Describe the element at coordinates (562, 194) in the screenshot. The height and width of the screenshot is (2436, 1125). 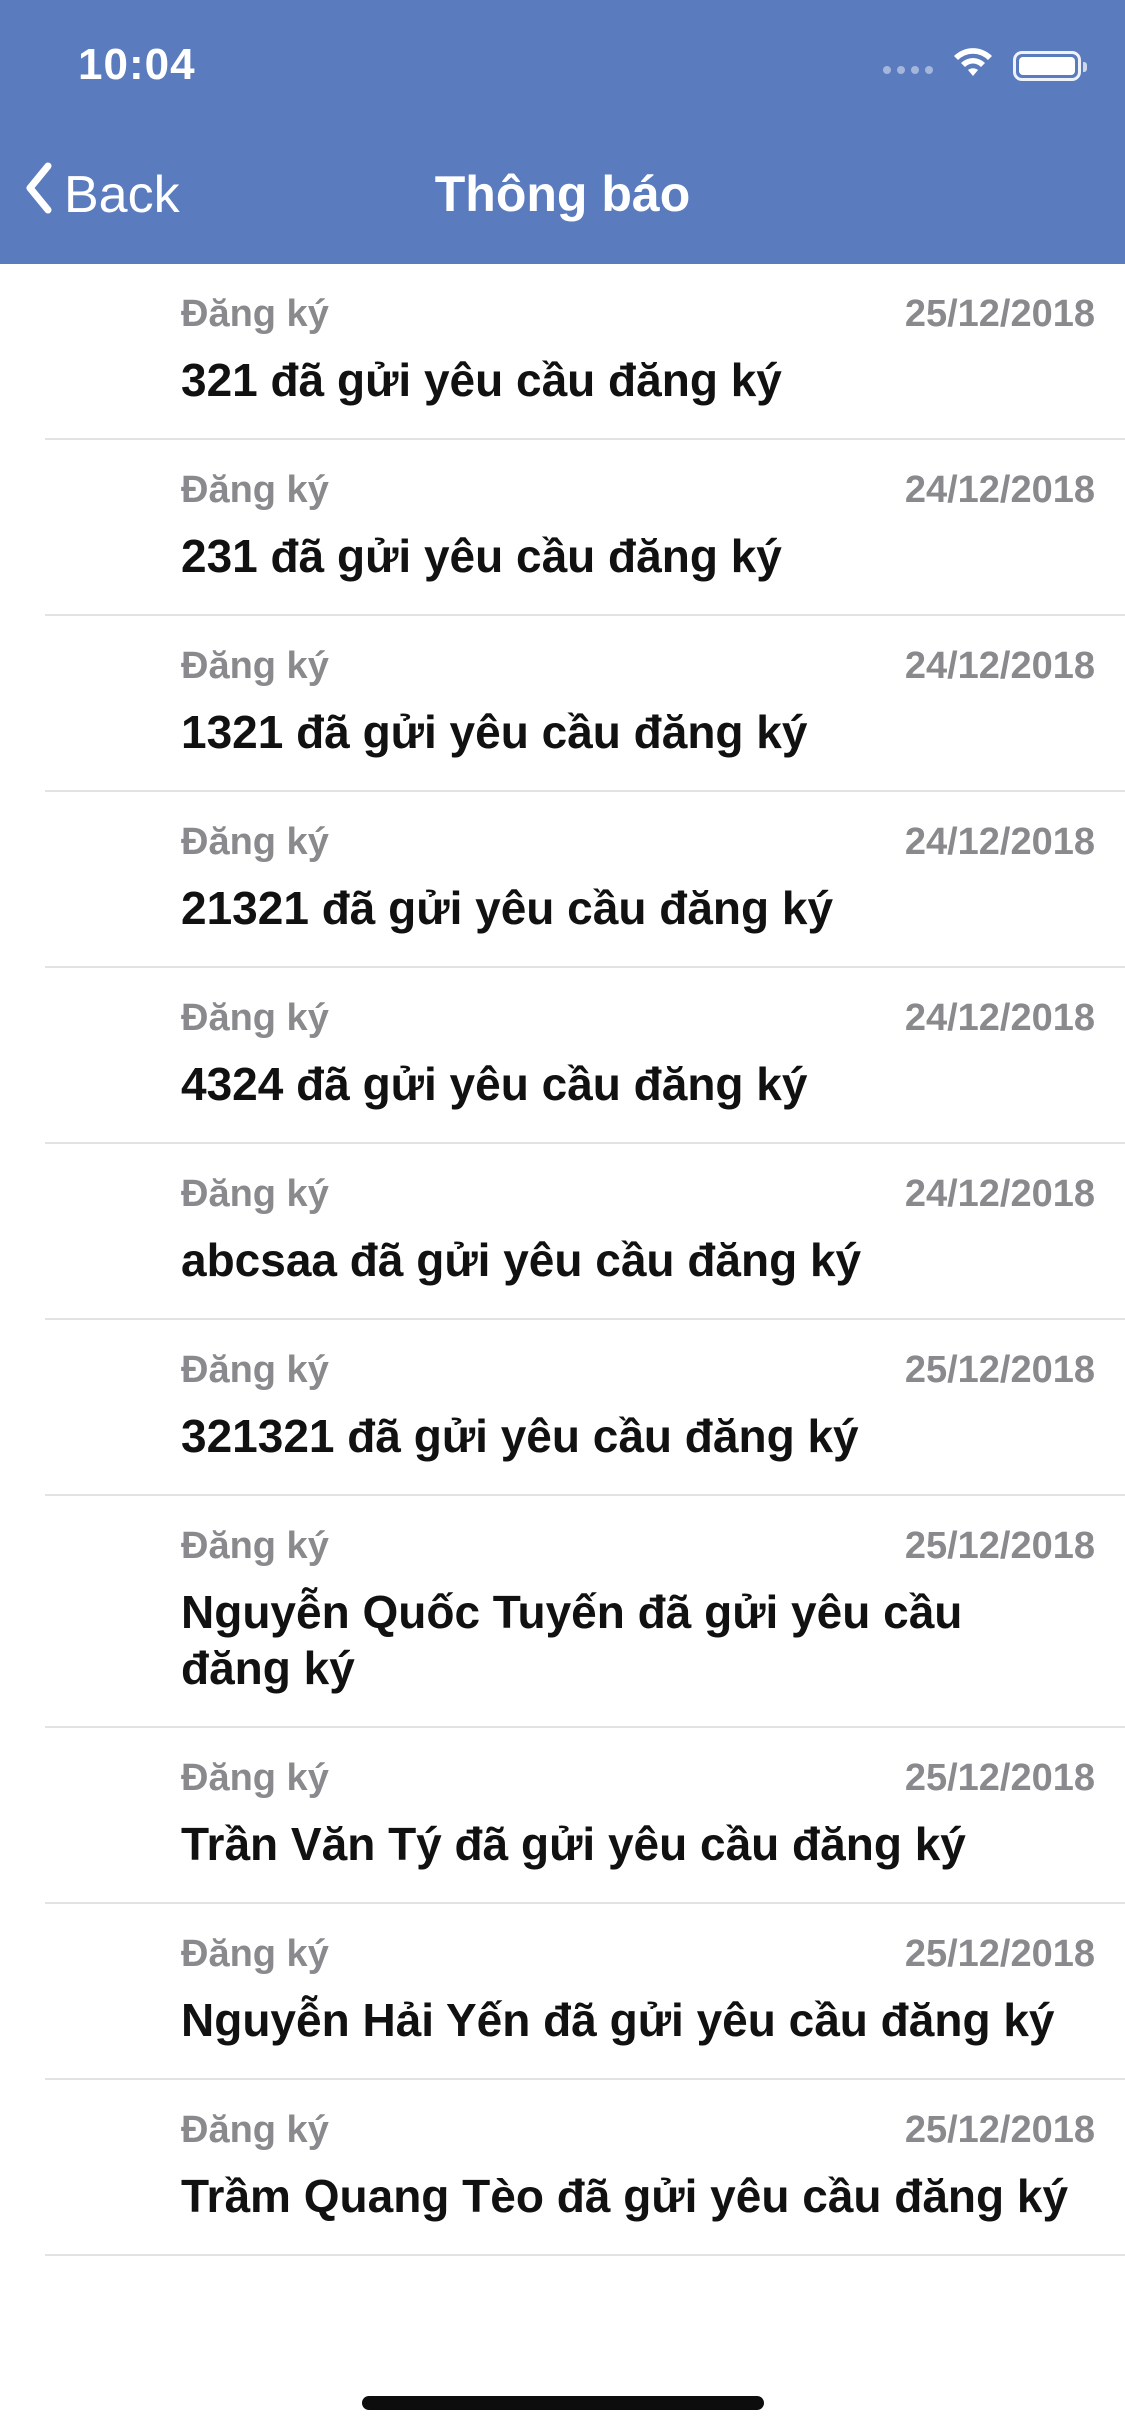
I see `page-title: Thông báo` at that location.